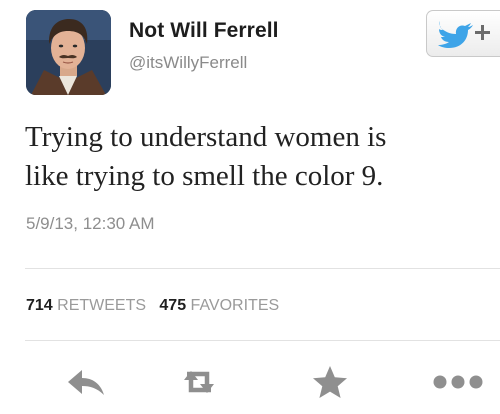 This screenshot has width=500, height=414. I want to click on more-button, so click(458, 382).